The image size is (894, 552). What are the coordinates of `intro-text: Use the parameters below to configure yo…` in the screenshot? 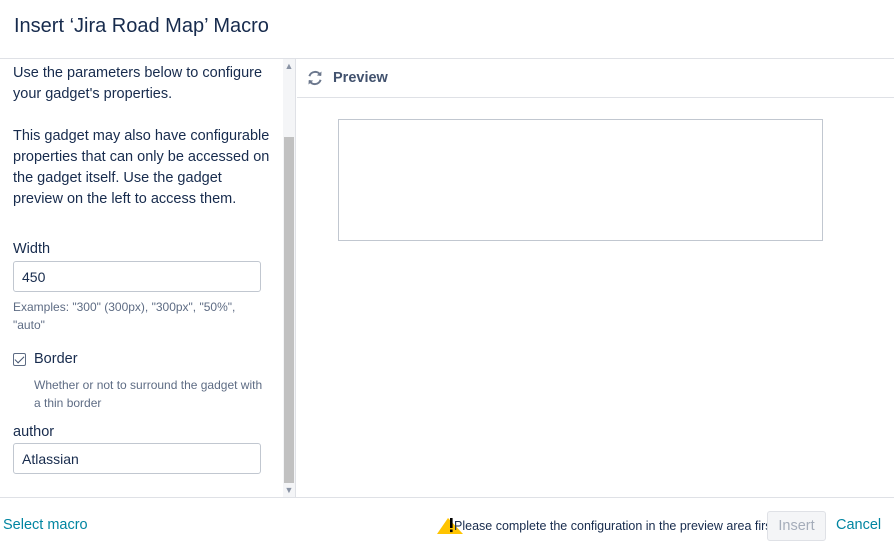 It's located at (143, 136).